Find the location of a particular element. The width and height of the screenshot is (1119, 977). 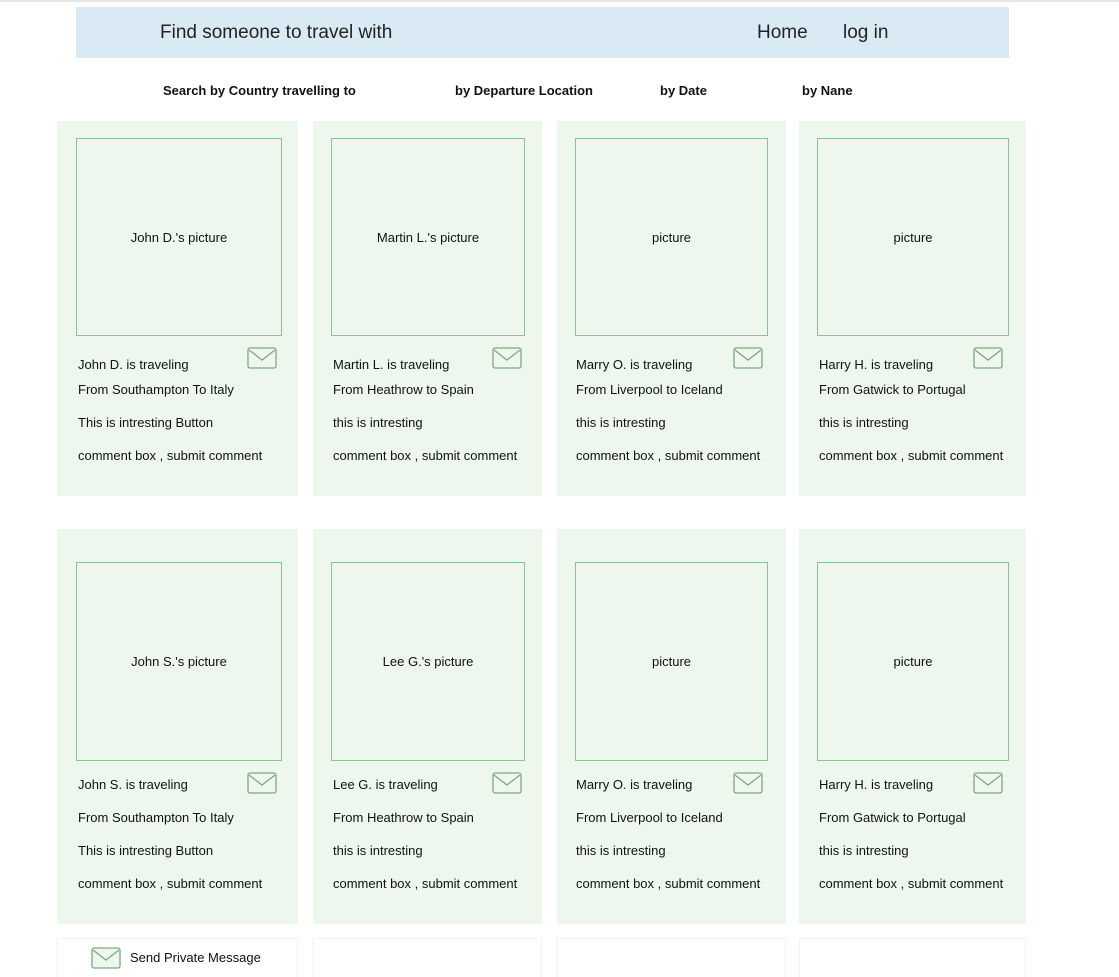

send-private-message-label: Send Private Message is located at coordinates (195, 957).